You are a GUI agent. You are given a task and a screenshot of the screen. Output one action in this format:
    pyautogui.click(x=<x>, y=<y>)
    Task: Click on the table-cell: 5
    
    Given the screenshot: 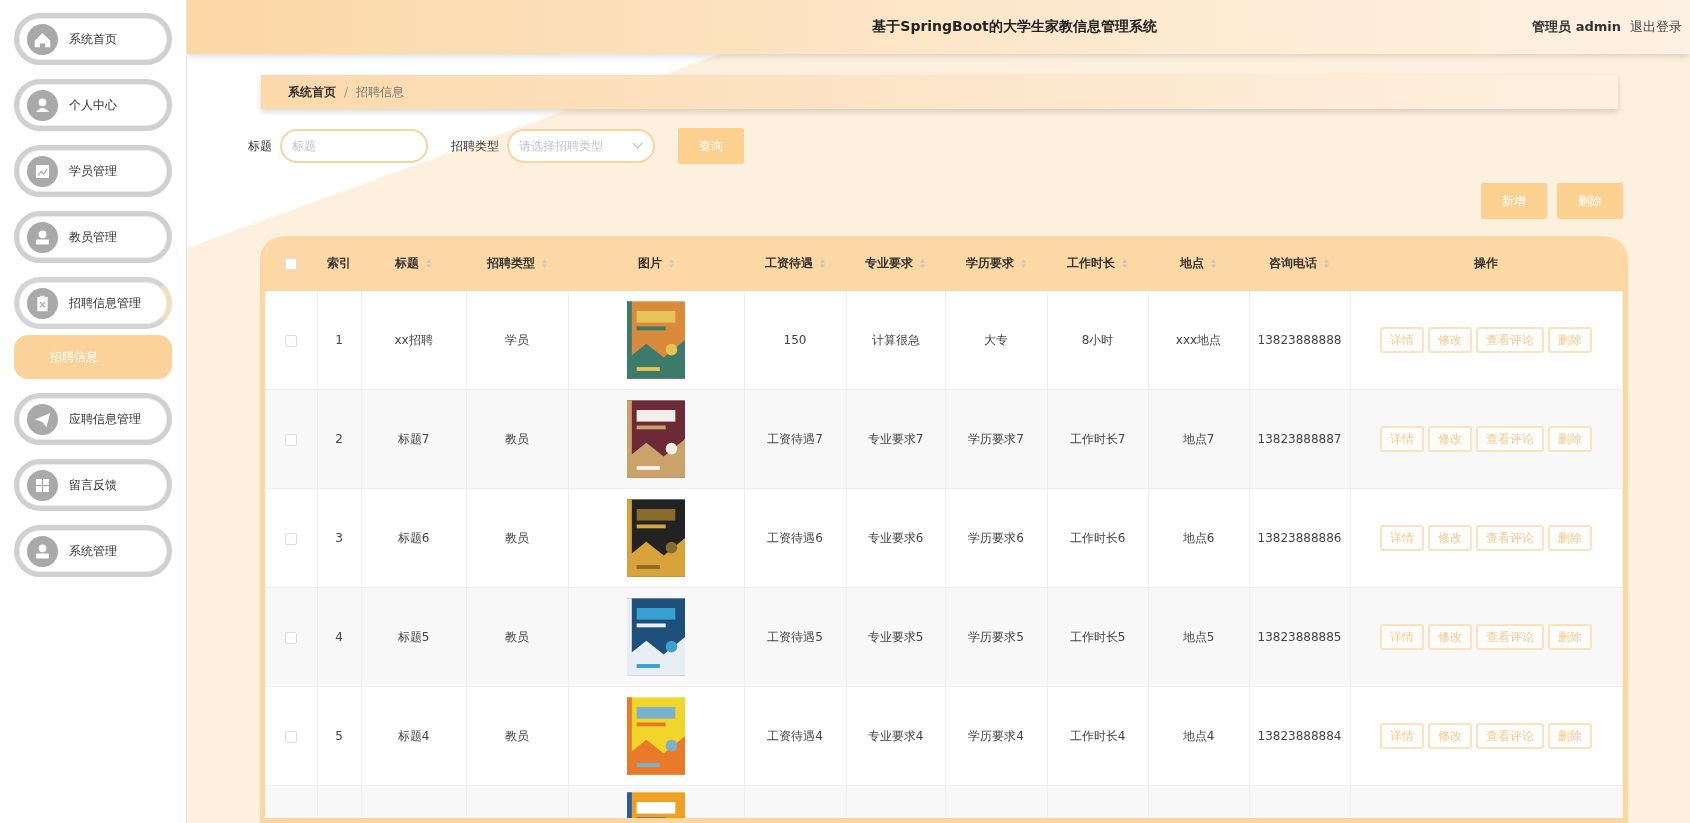 What is the action you would take?
    pyautogui.click(x=339, y=736)
    